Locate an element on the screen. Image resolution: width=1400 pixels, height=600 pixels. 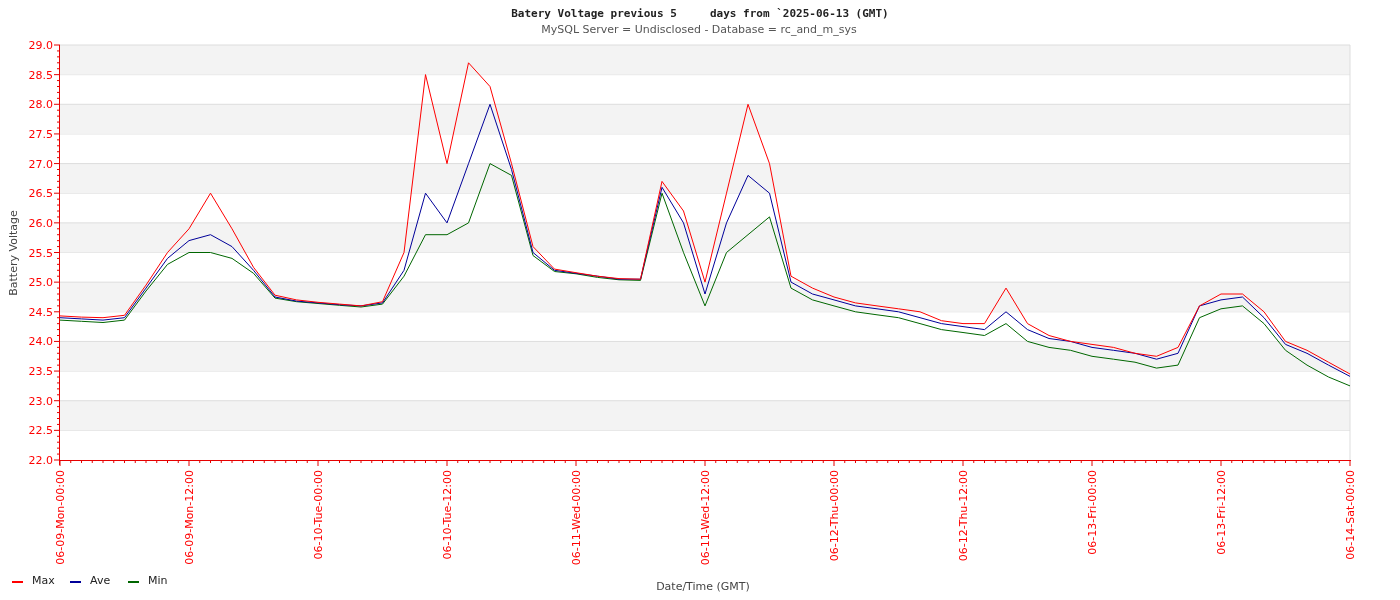
y-tick-label: 28.5 is located at coordinates (40, 75).